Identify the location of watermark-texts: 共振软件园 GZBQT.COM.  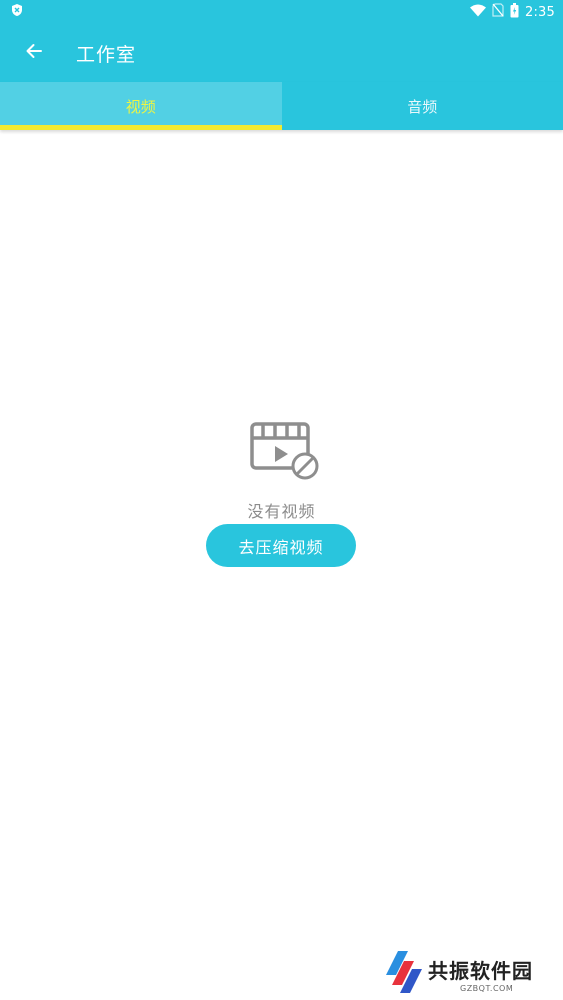
(480, 974).